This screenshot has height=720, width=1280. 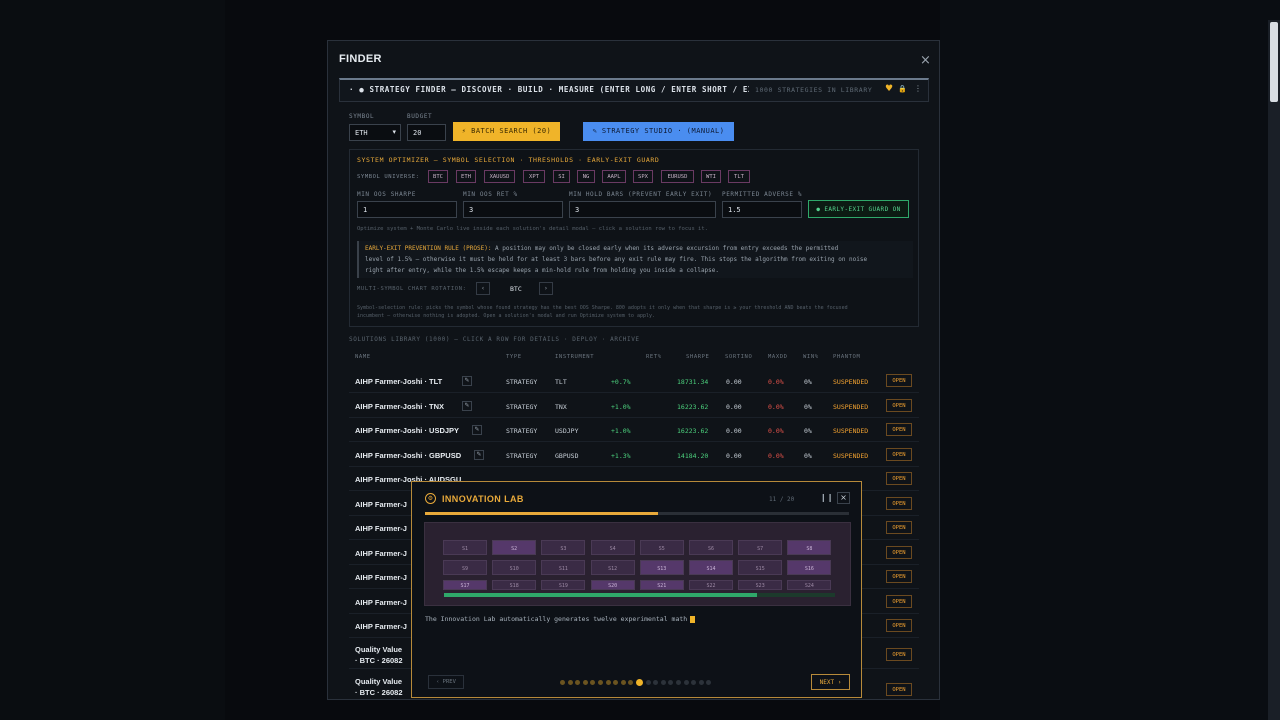 What do you see at coordinates (641, 194) in the screenshot?
I see `min-hold-label: MIN HOLD BARS (PREVENT EARLY EXIT)` at bounding box center [641, 194].